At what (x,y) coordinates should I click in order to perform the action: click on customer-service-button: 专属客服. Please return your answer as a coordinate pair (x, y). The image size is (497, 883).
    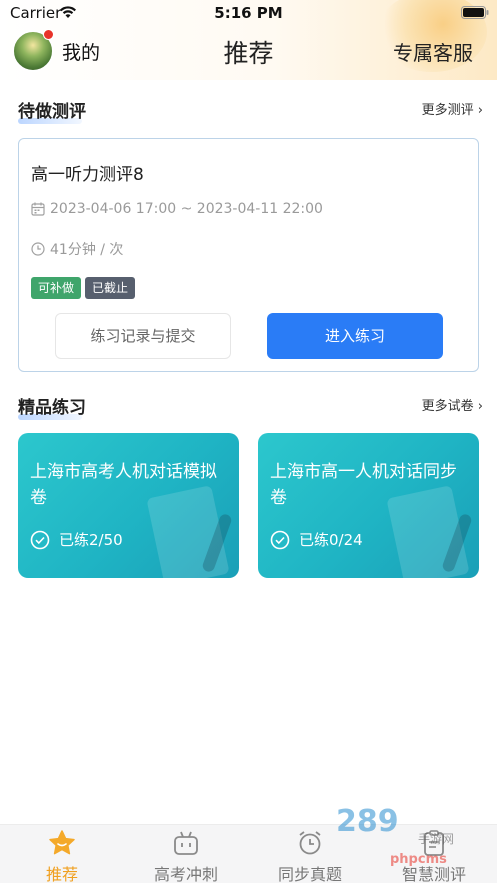
    Looking at the image, I should click on (433, 51).